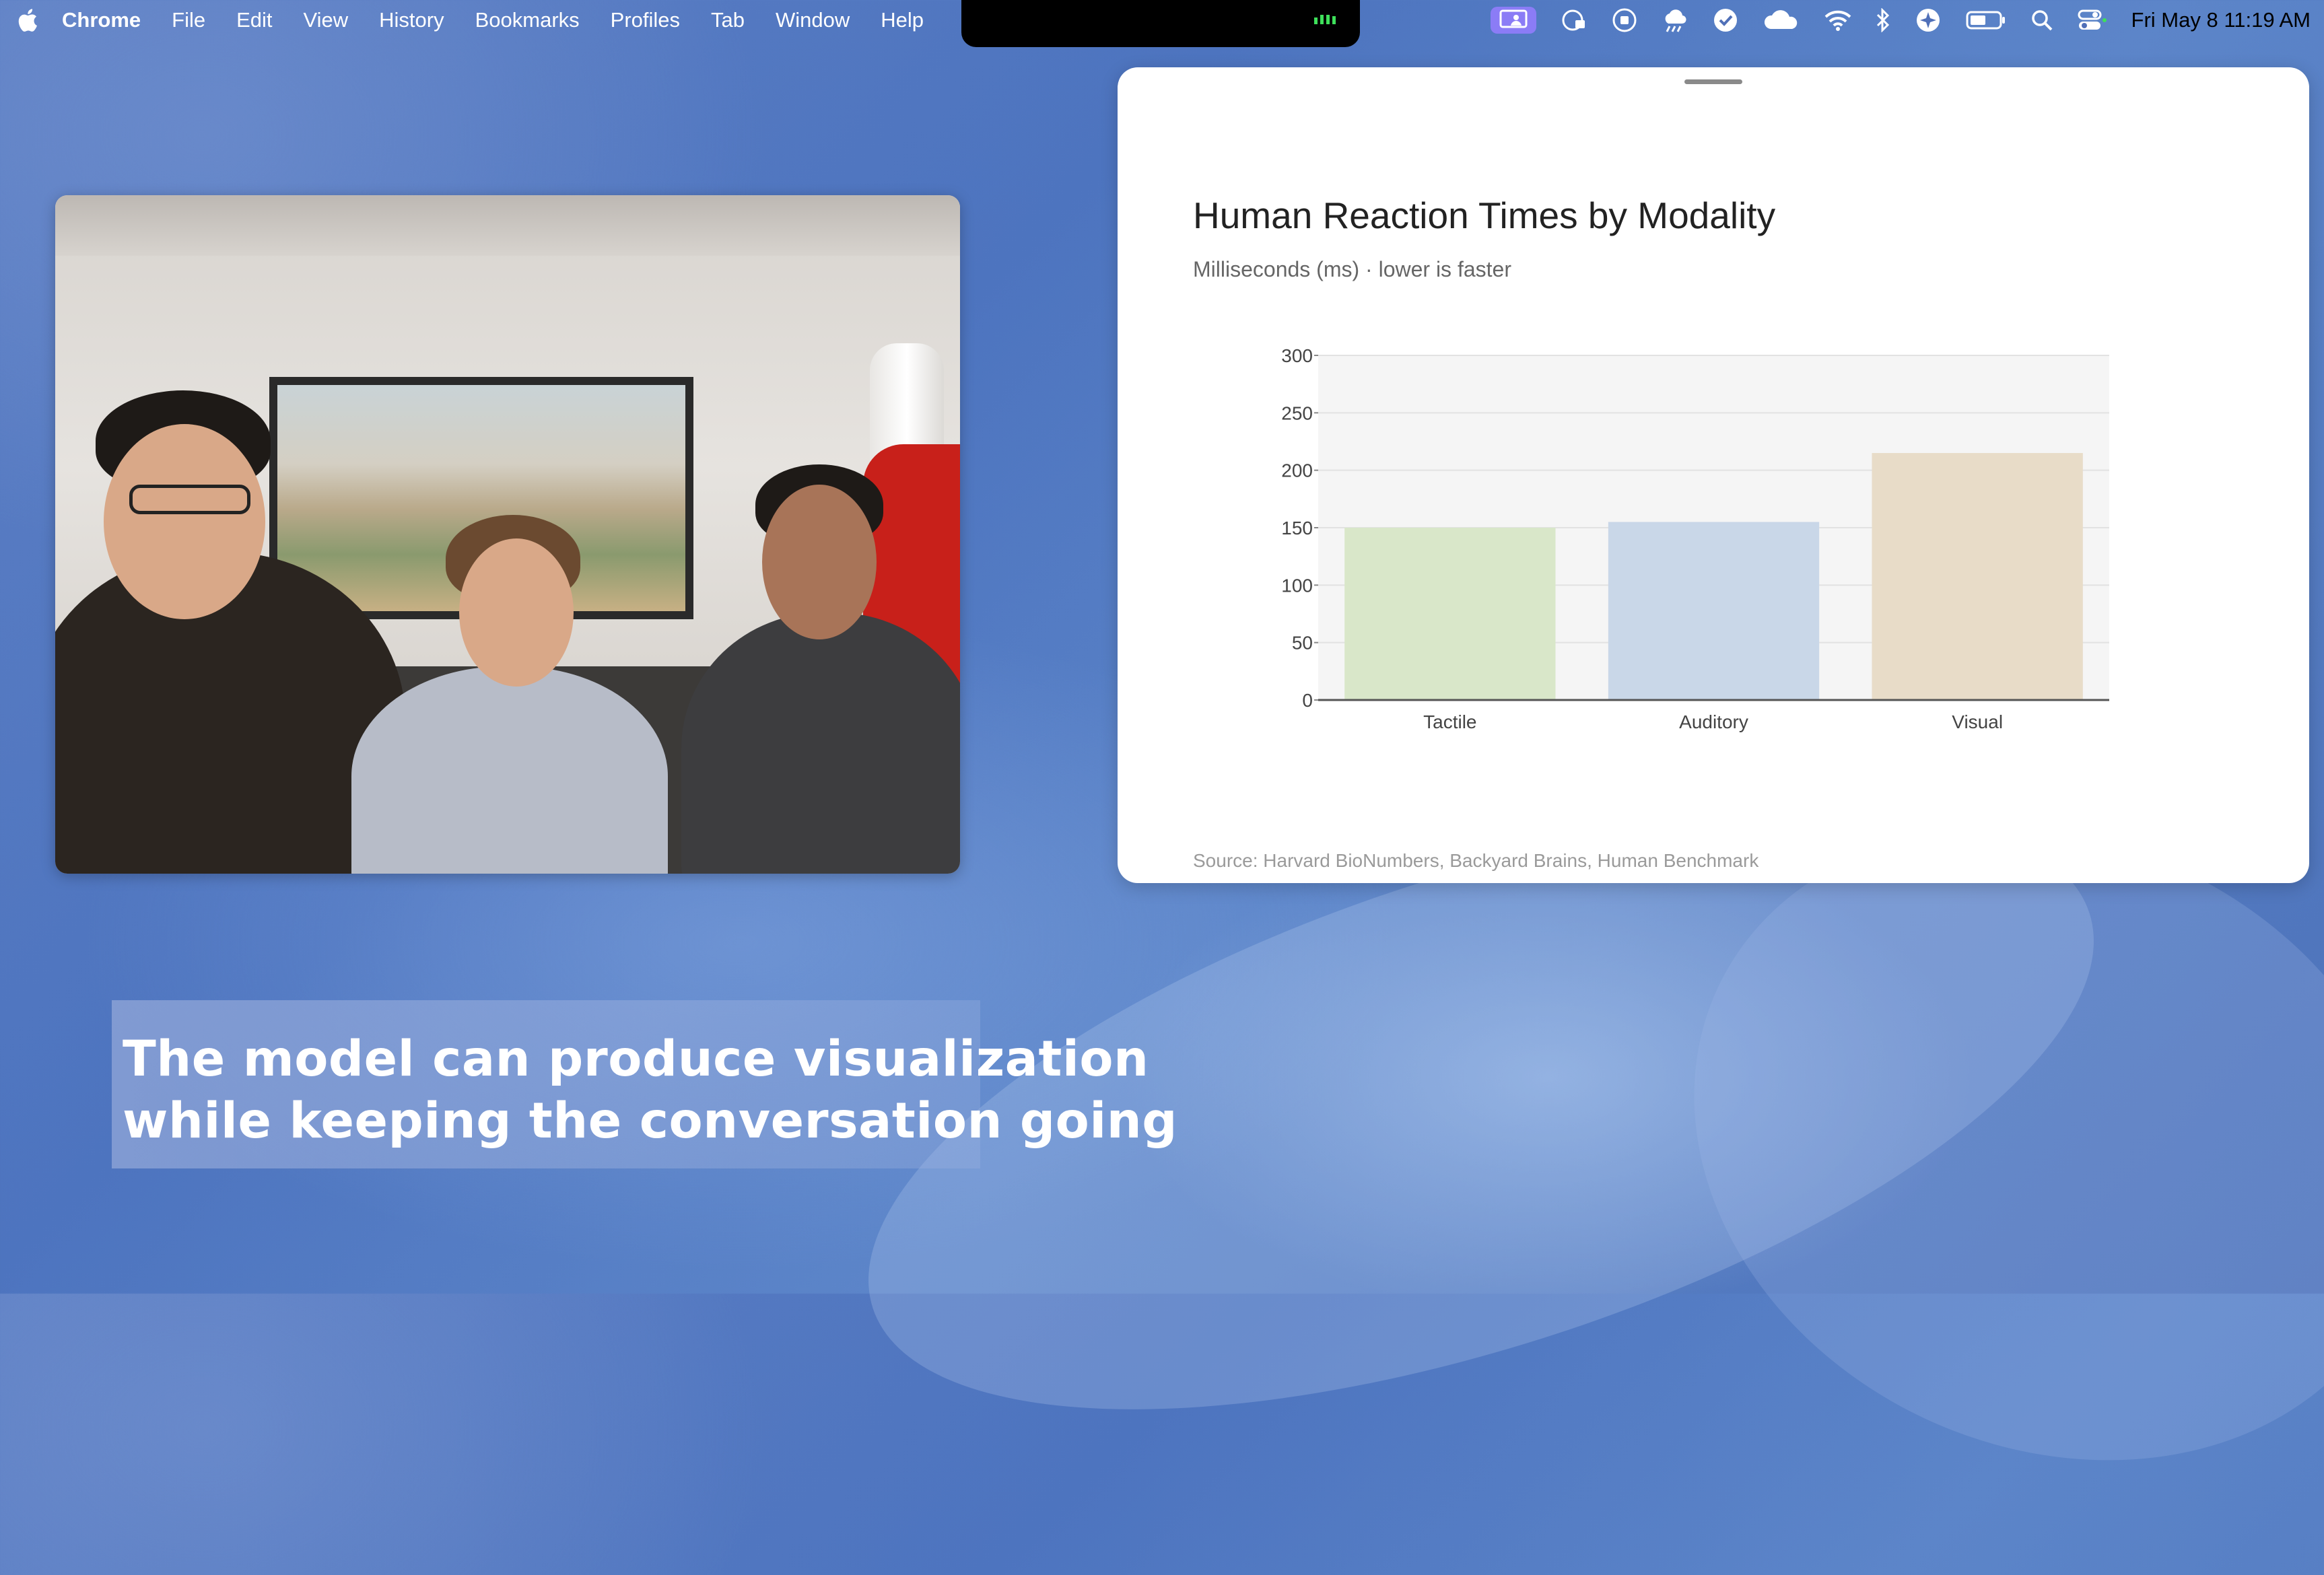 Image resolution: width=2324 pixels, height=1575 pixels. I want to click on screen-share-icon, so click(1513, 21).